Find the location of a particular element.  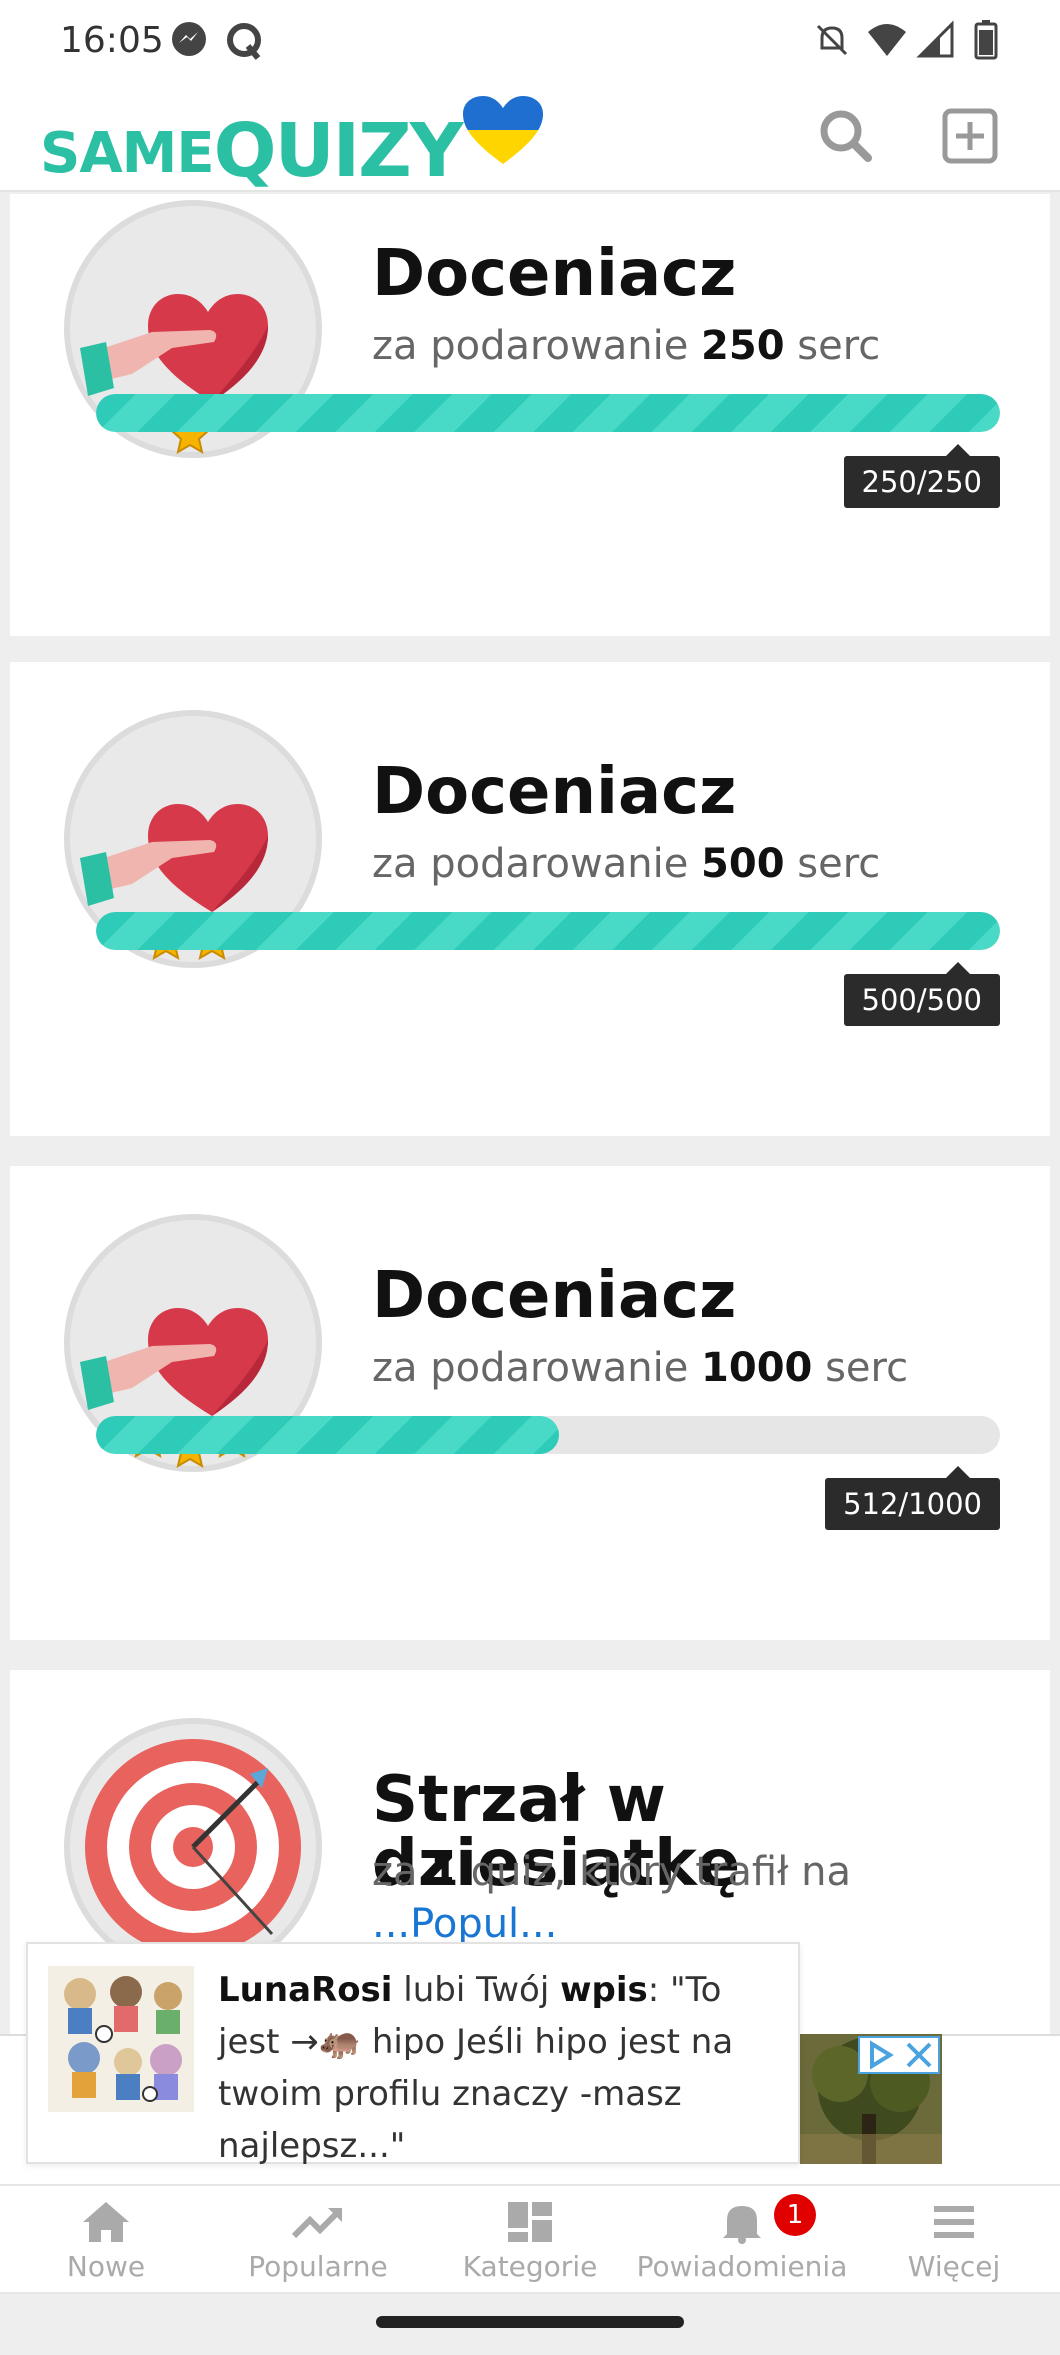

nav-item-nowe: Nowe is located at coordinates (106, 2239).